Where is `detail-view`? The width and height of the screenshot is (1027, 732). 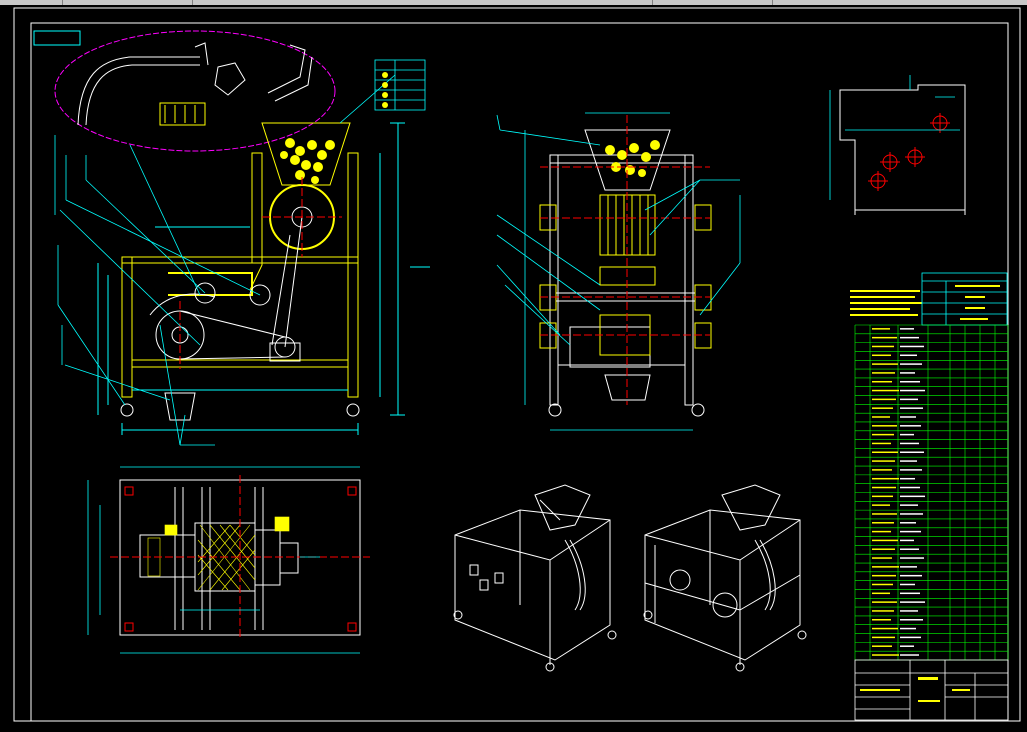
detail-view is located at coordinates (897, 145).